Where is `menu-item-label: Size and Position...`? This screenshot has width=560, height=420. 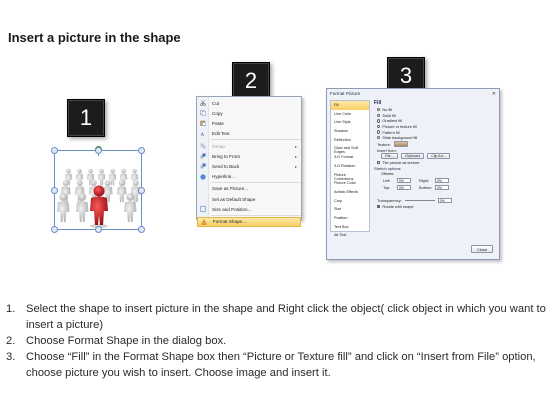
menu-item-label: Size and Position... is located at coordinates (232, 209).